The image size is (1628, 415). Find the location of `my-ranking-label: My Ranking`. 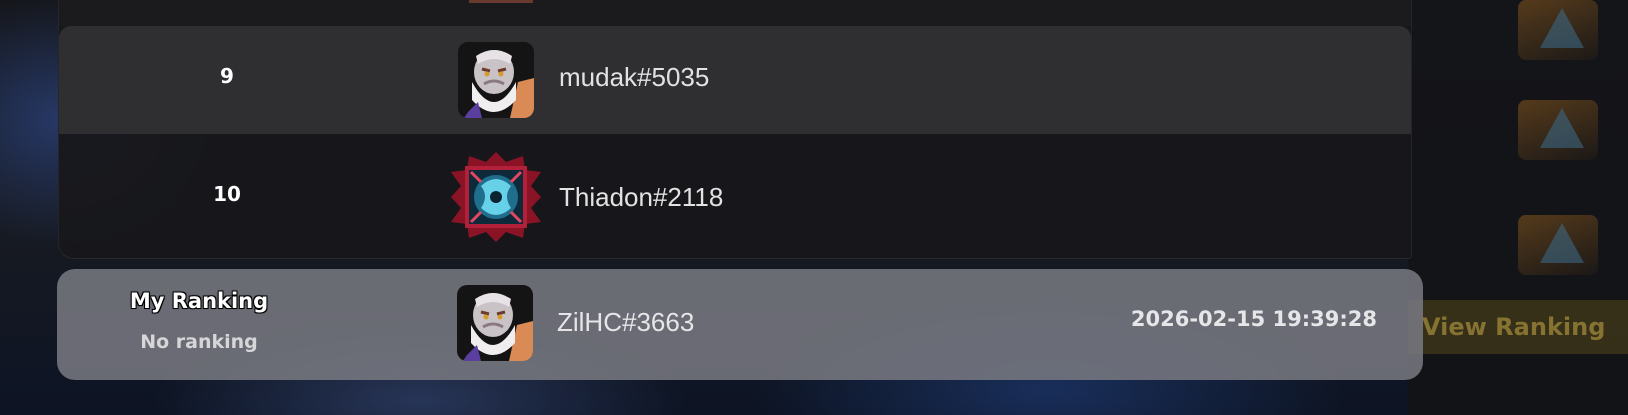

my-ranking-label: My Ranking is located at coordinates (199, 301).